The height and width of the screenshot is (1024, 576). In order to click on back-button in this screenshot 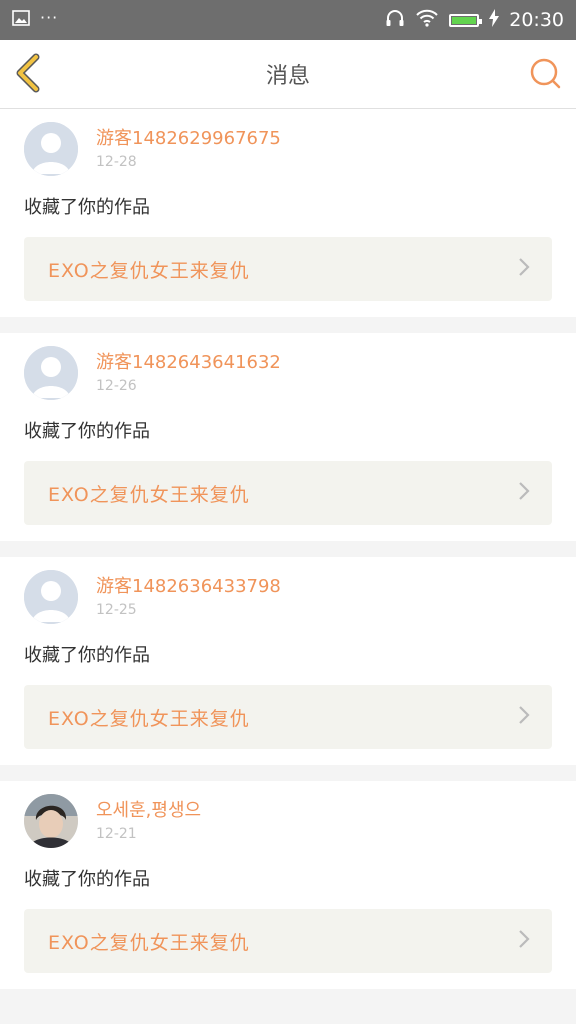, I will do `click(29, 74)`.